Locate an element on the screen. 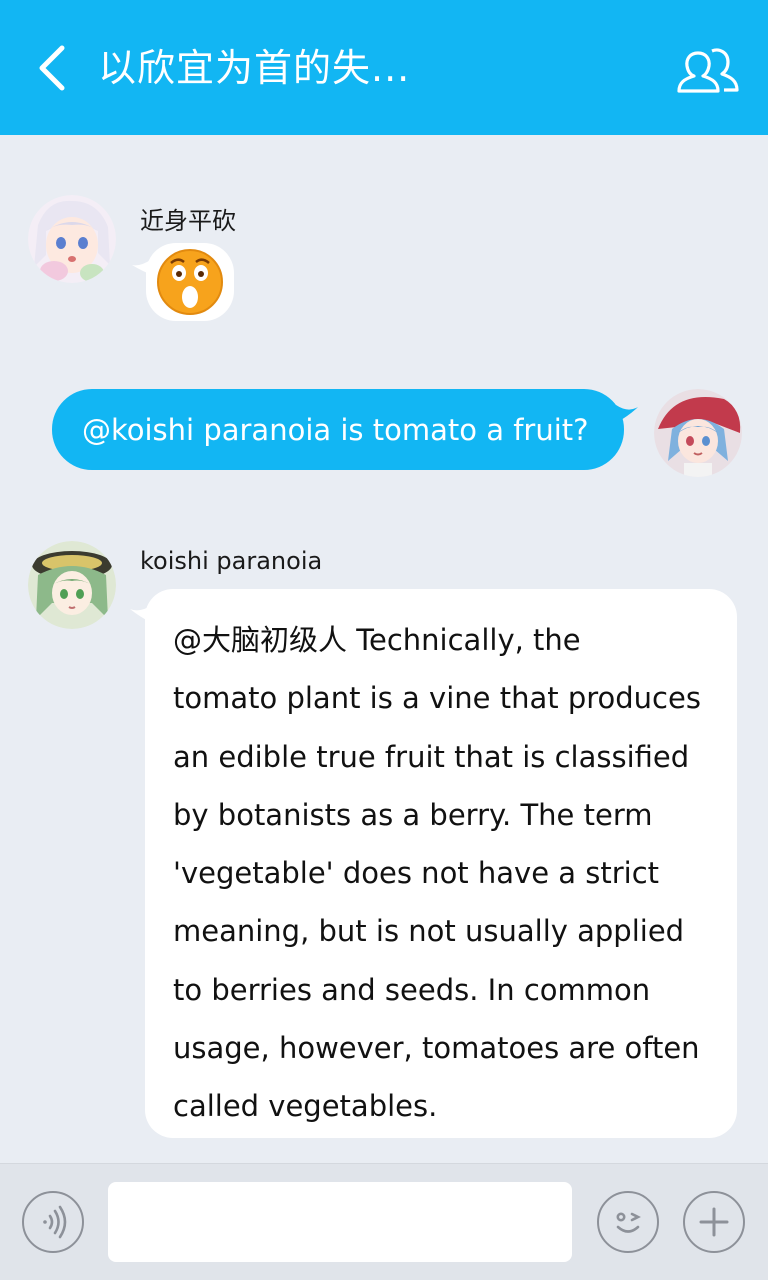  sender-name: 近身平砍 is located at coordinates (188, 221).